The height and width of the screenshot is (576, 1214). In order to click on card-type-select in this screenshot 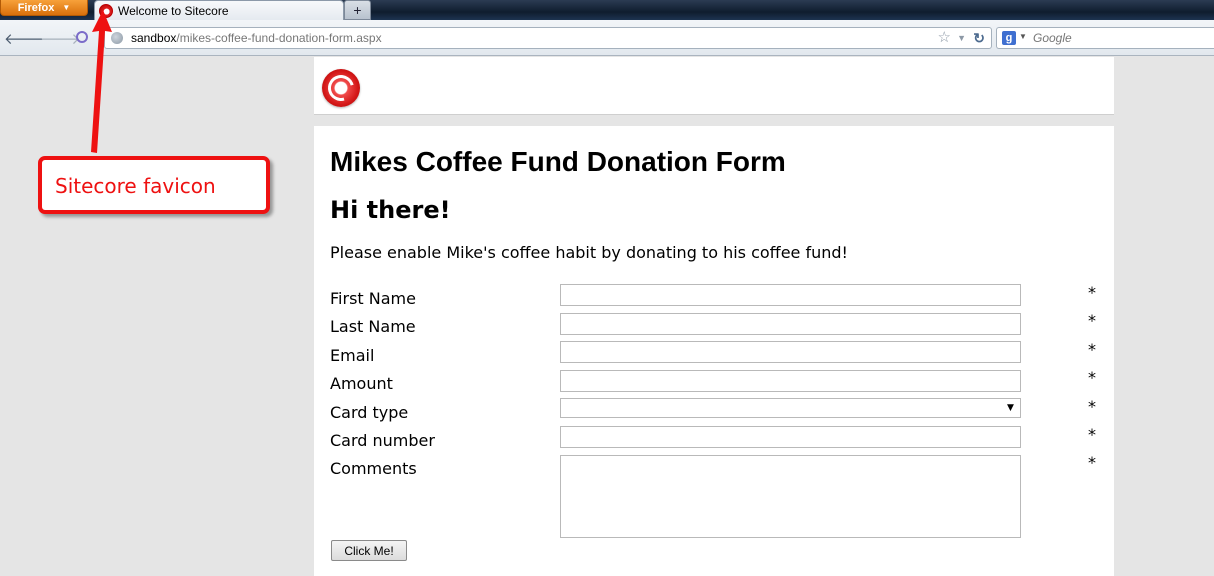, I will do `click(790, 408)`.